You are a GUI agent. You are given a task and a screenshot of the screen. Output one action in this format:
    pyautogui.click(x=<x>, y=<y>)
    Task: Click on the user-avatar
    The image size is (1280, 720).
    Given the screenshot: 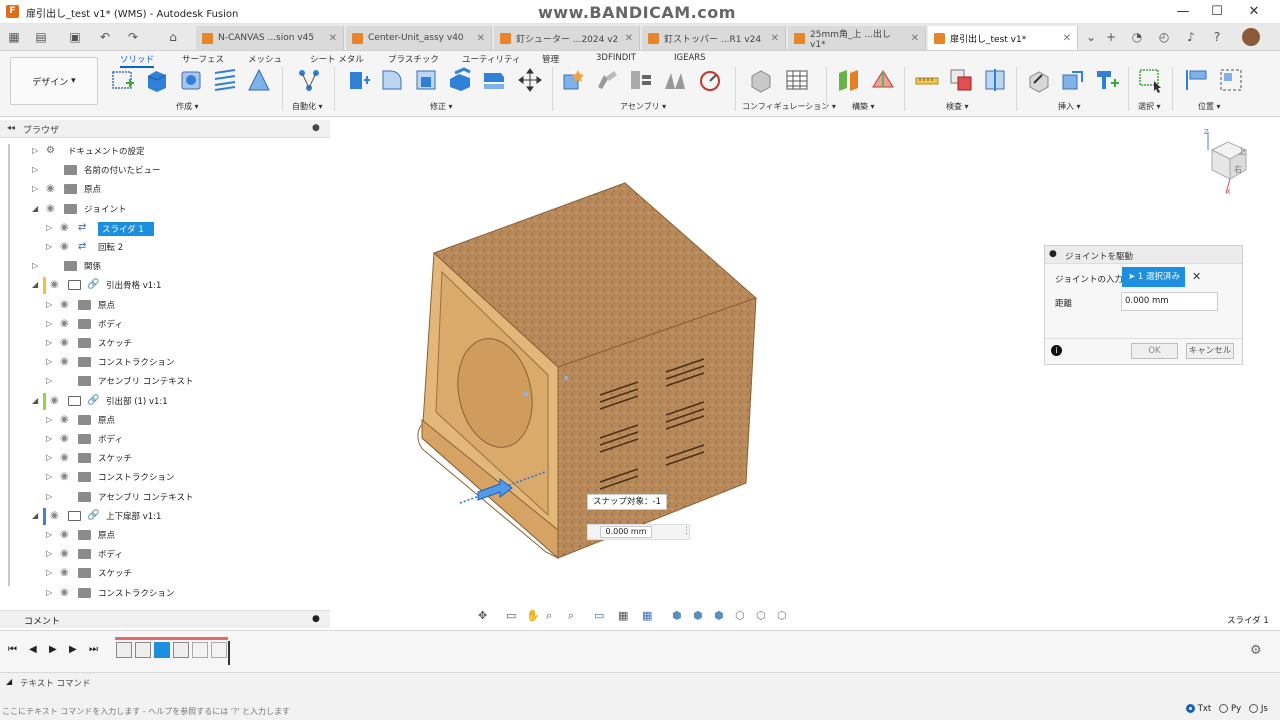 What is the action you would take?
    pyautogui.click(x=1251, y=37)
    